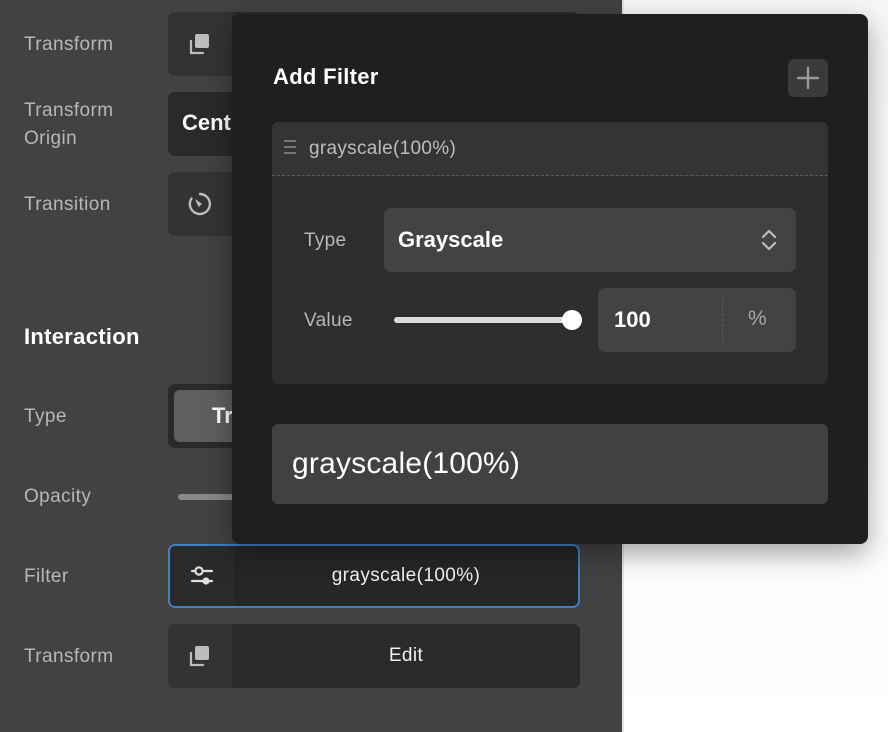 The height and width of the screenshot is (732, 888). I want to click on opacity-label: Opacity, so click(58, 496).